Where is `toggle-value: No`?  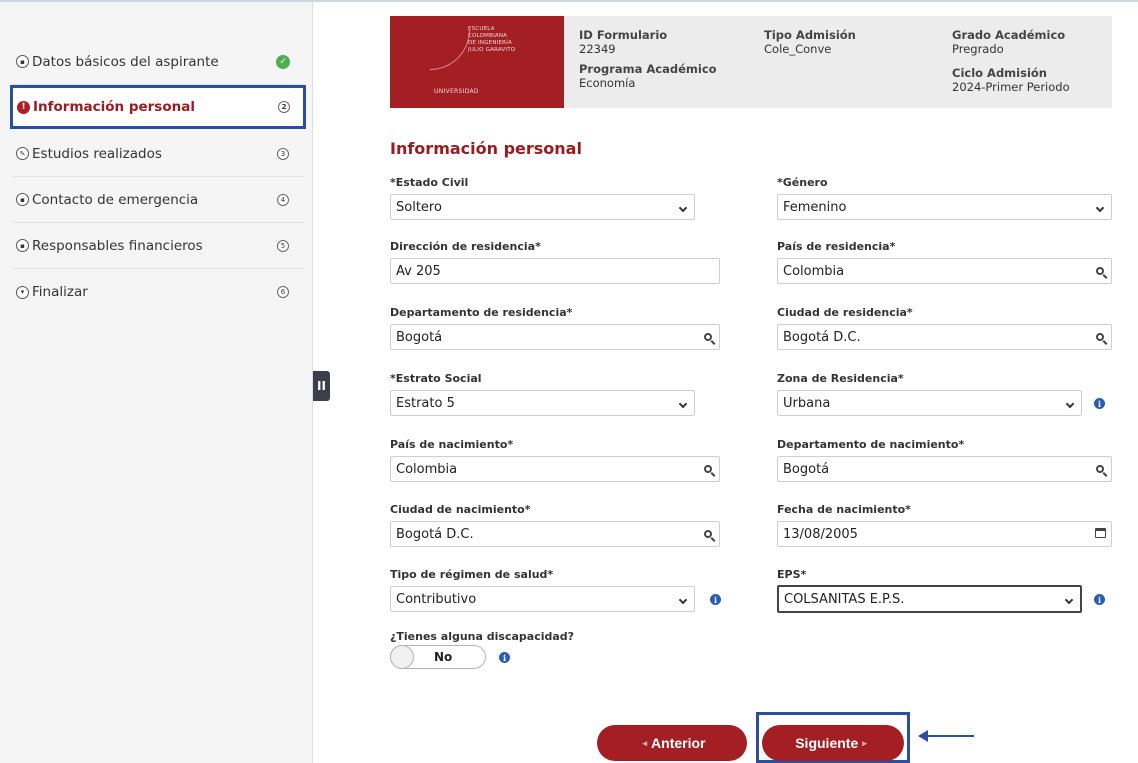 toggle-value: No is located at coordinates (443, 657).